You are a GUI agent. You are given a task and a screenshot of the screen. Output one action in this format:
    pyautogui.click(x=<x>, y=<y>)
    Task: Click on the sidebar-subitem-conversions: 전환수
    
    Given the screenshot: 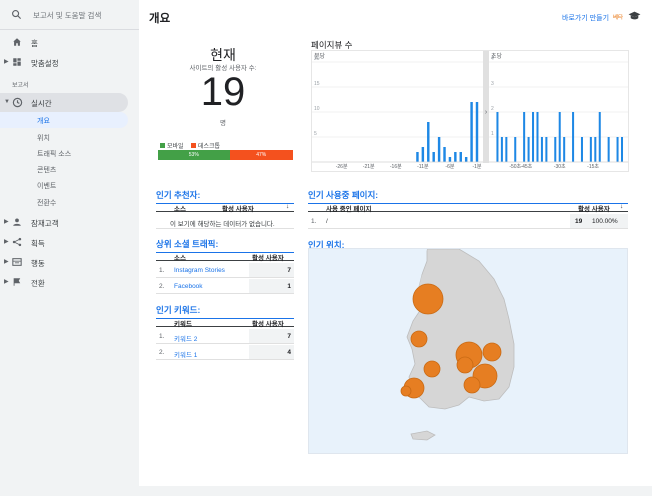 What is the action you would take?
    pyautogui.click(x=46, y=205)
    